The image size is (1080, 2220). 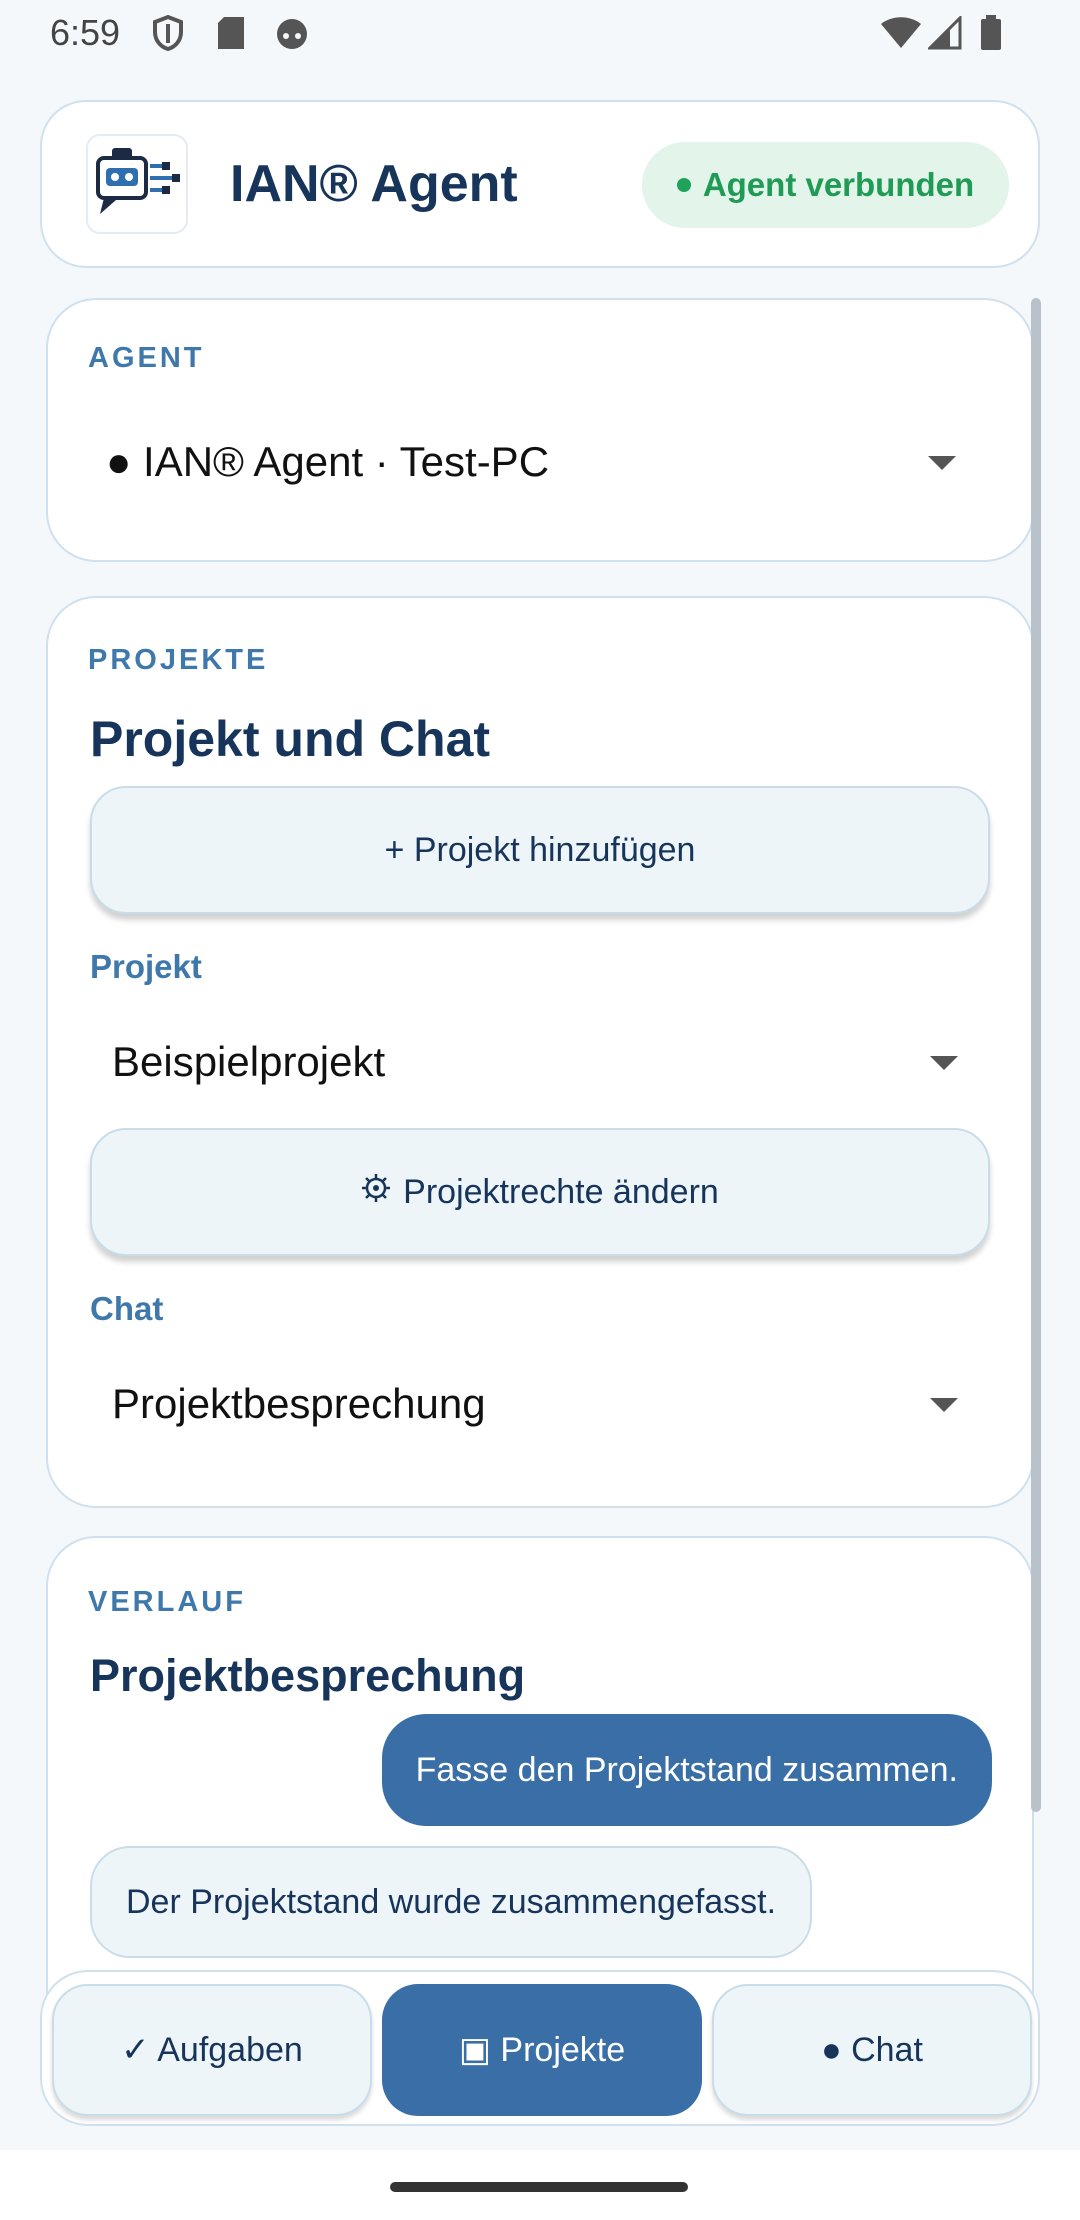 I want to click on status-time: 6:59, so click(x=85, y=32).